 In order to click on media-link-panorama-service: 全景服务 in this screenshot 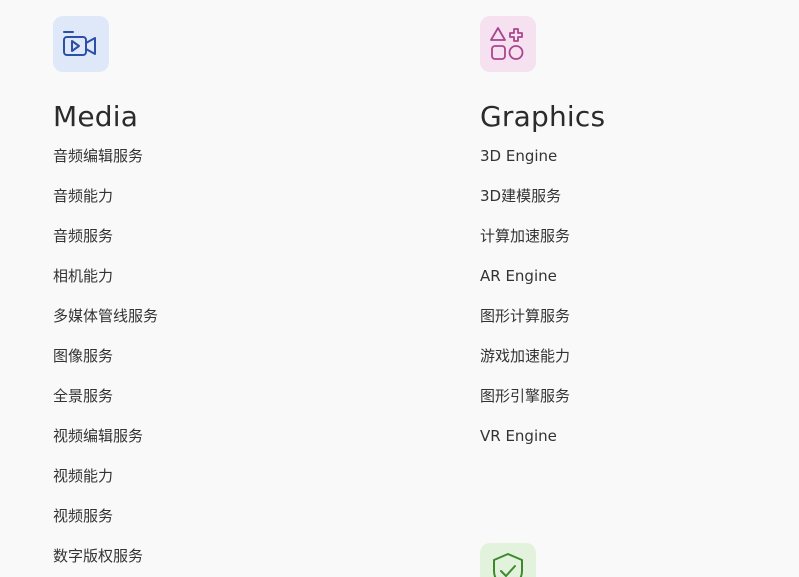, I will do `click(105, 408)`.